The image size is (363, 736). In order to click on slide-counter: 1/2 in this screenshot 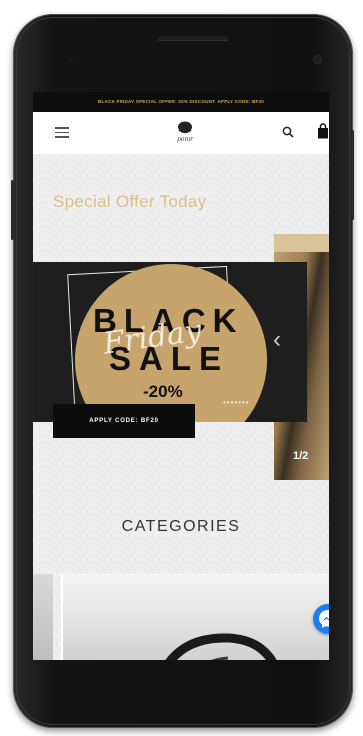, I will do `click(301, 456)`.